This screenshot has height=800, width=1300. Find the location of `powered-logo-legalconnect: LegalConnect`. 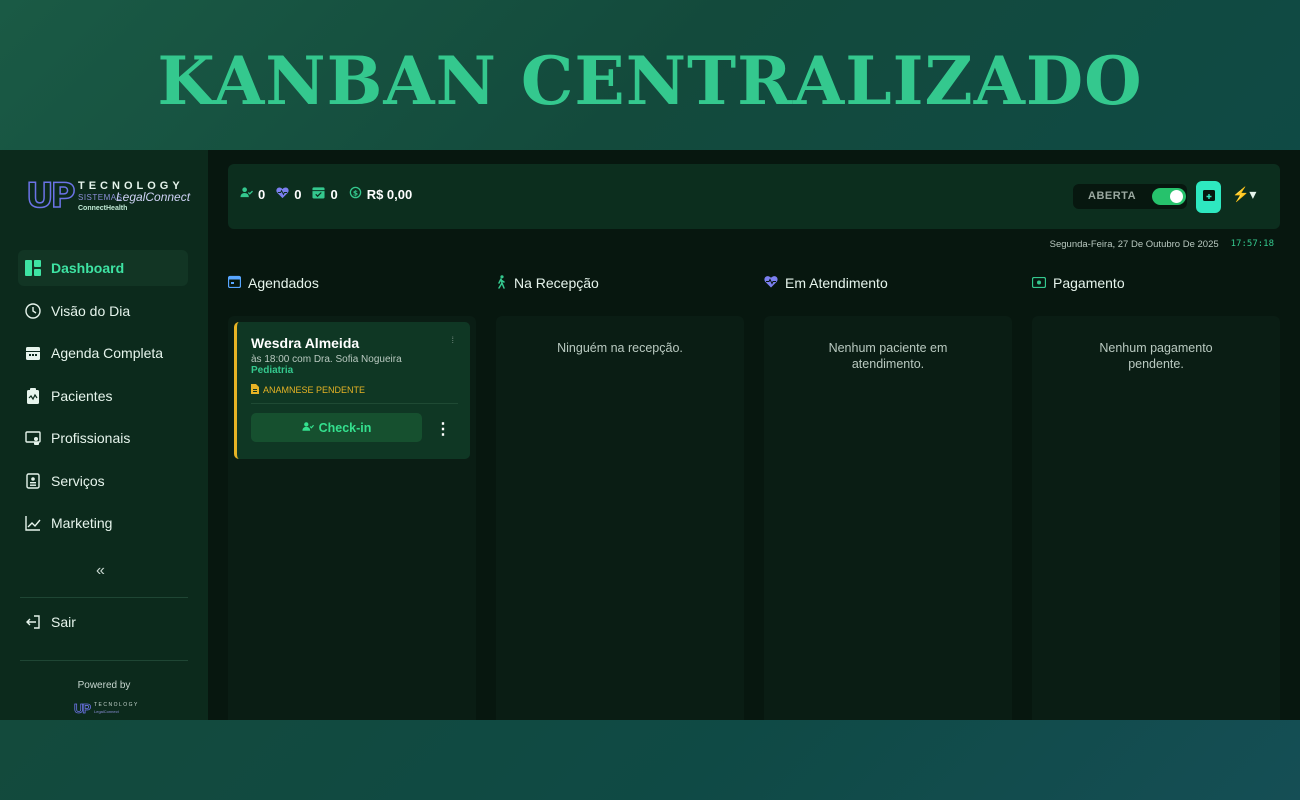

powered-logo-legalconnect: LegalConnect is located at coordinates (106, 711).